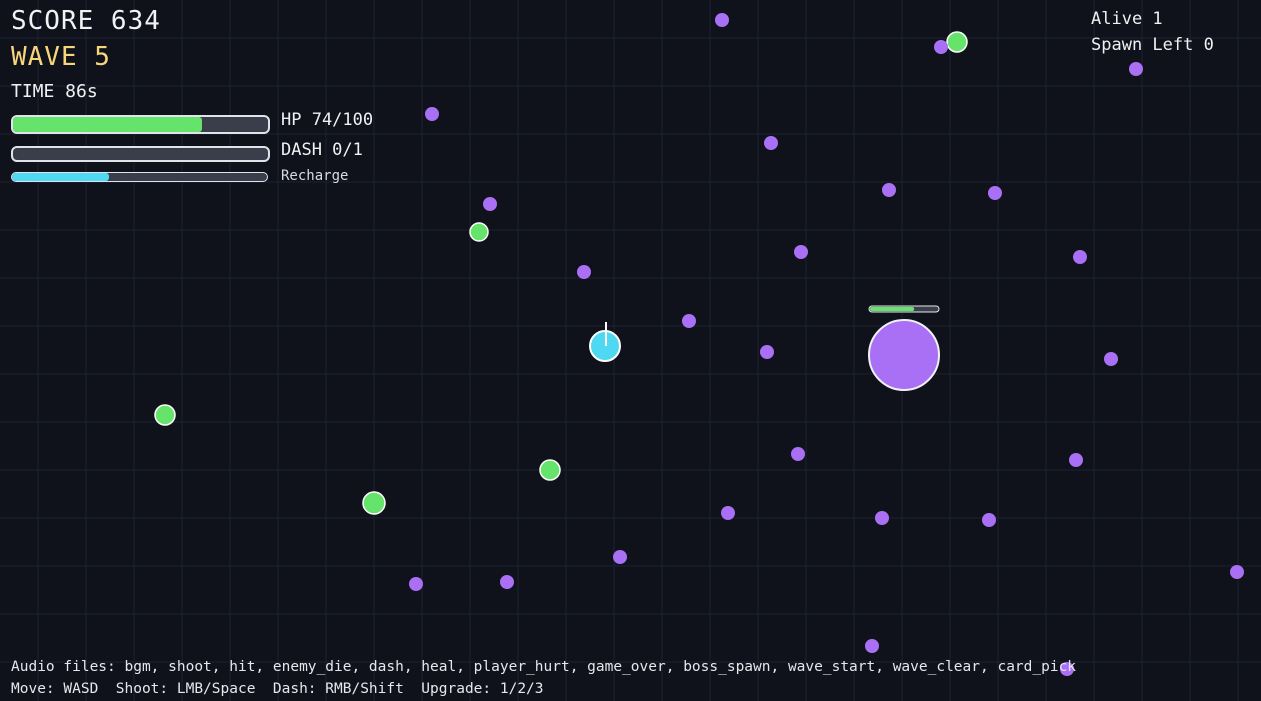 The height and width of the screenshot is (701, 1261). Describe the element at coordinates (605, 342) in the screenshot. I see `player-ship` at that location.